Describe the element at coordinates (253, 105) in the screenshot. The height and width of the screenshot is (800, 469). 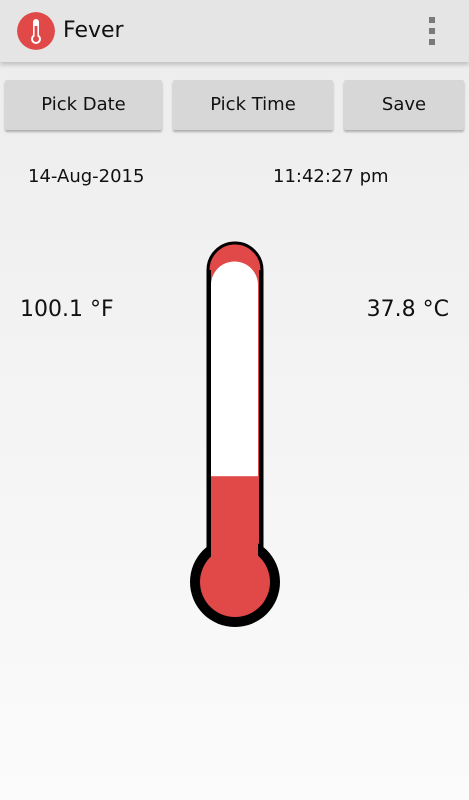
I see `pick-time-button: Pick Time` at that location.